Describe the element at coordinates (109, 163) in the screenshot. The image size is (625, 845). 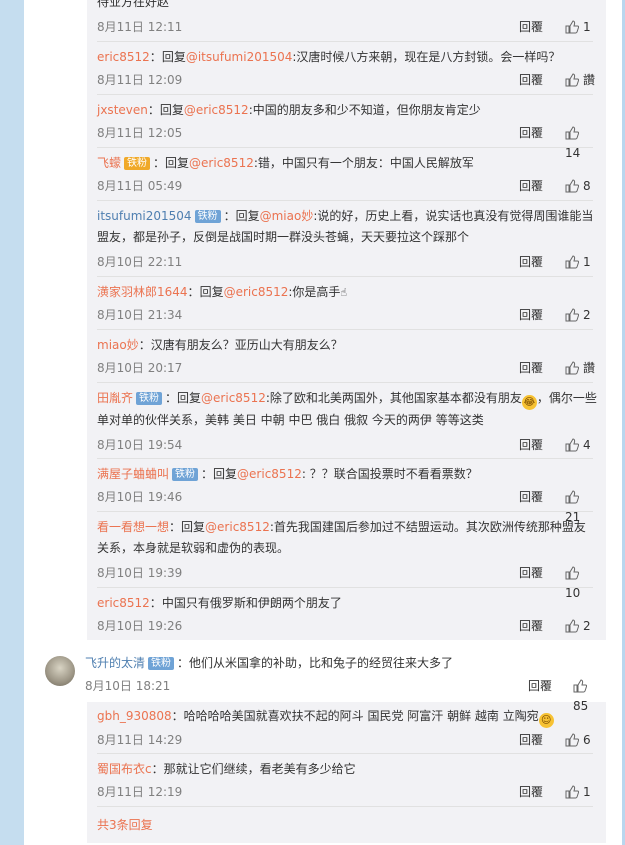
I see `username-link: 飞蠓` at that location.